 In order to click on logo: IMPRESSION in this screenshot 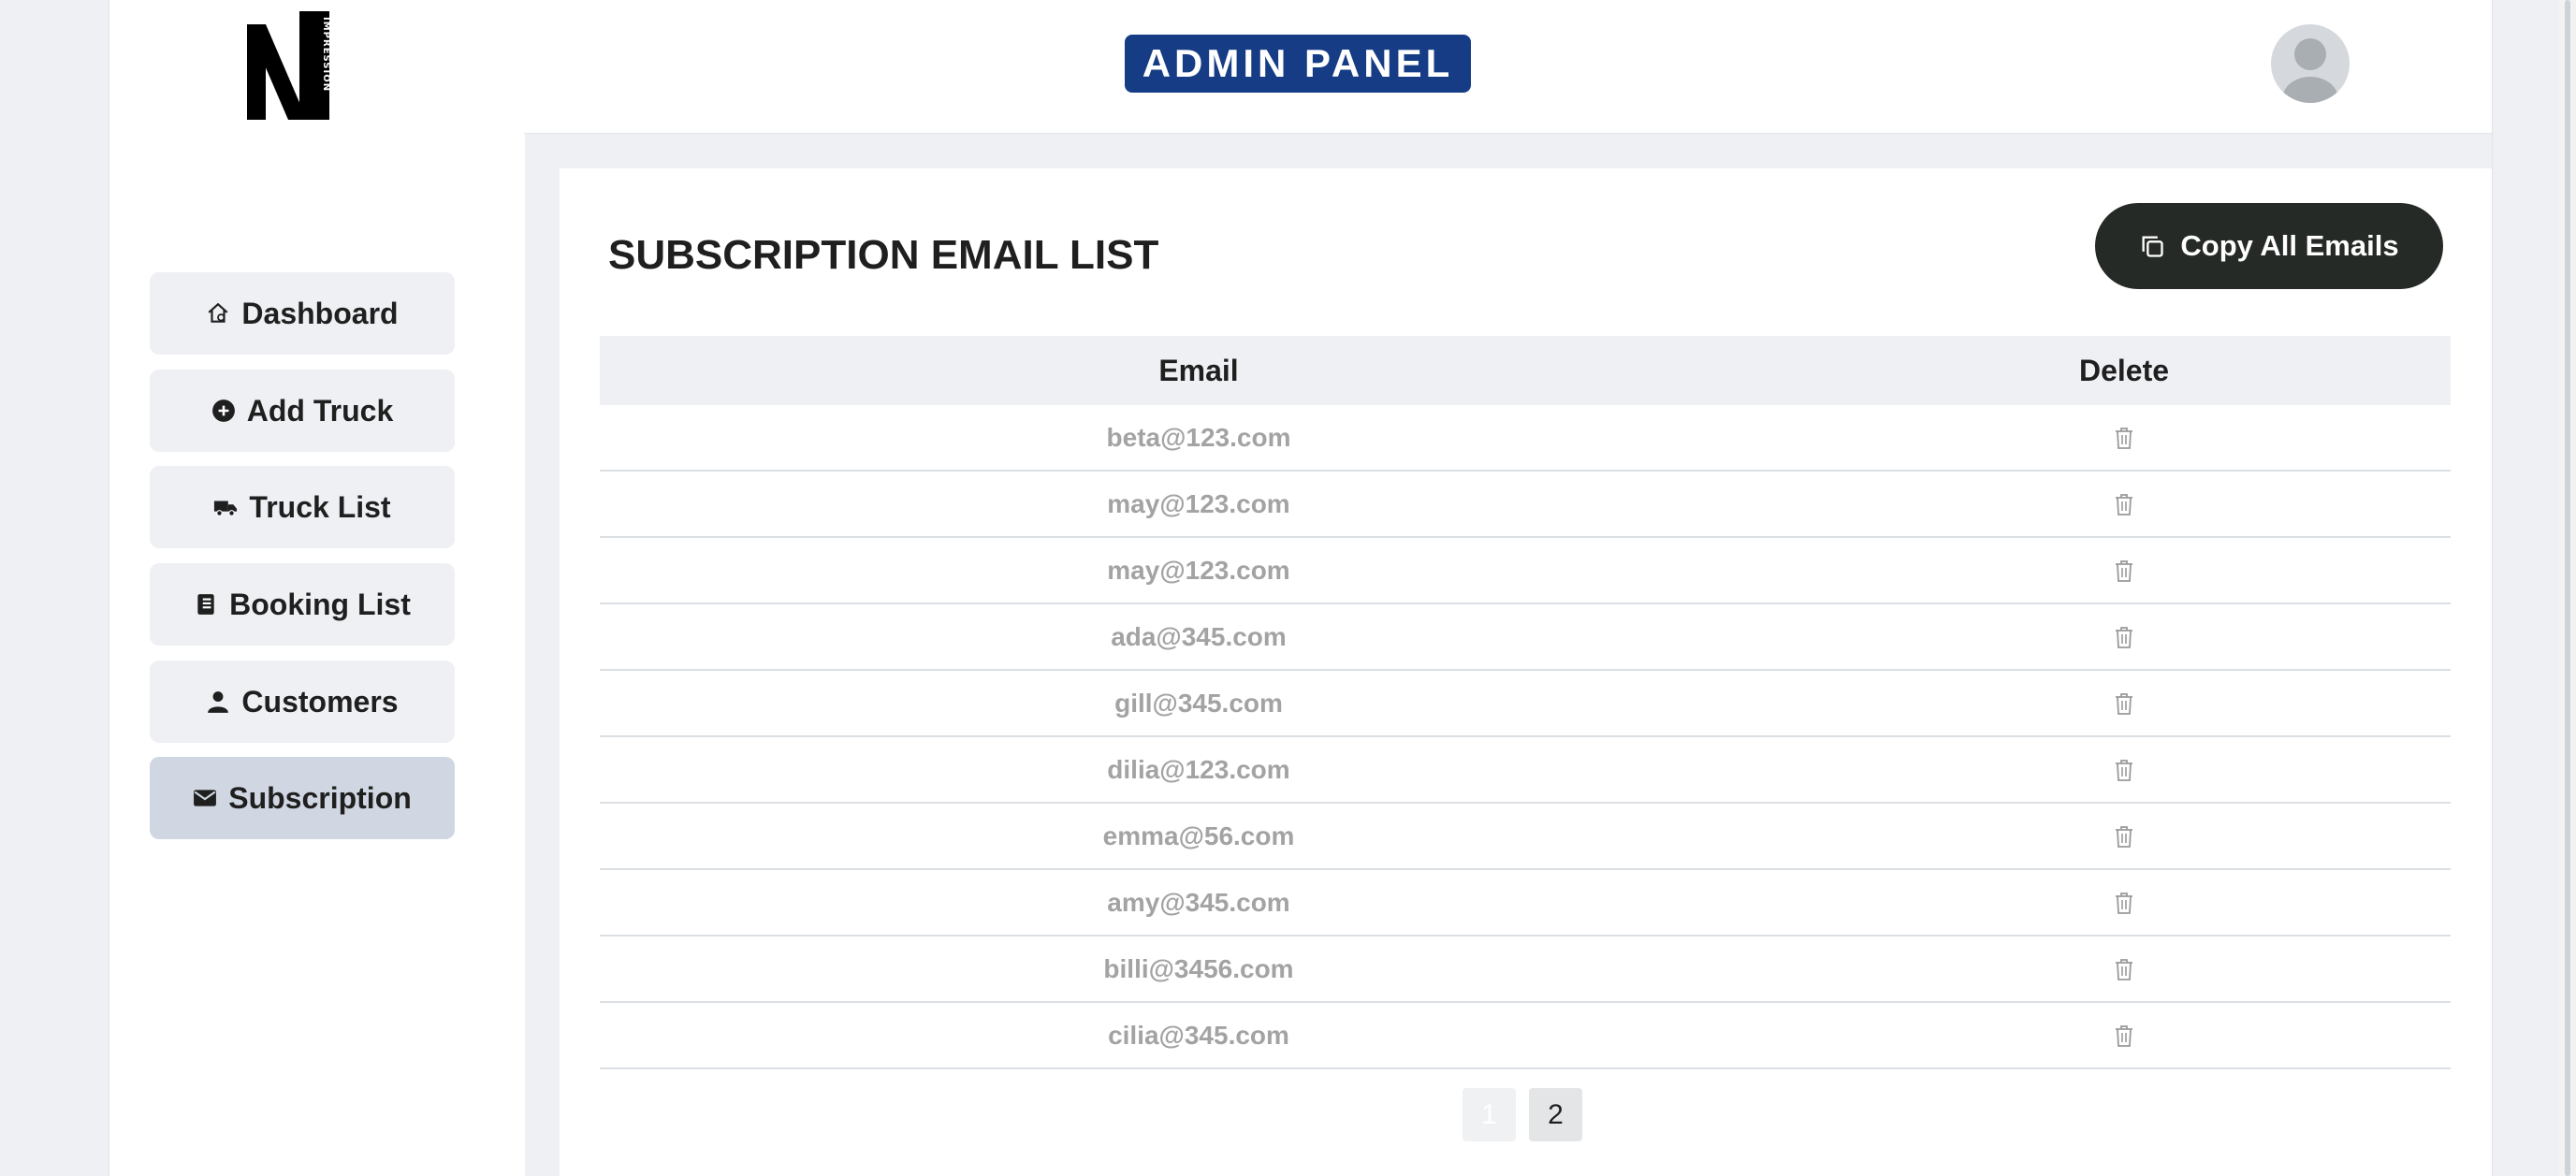, I will do `click(288, 66)`.